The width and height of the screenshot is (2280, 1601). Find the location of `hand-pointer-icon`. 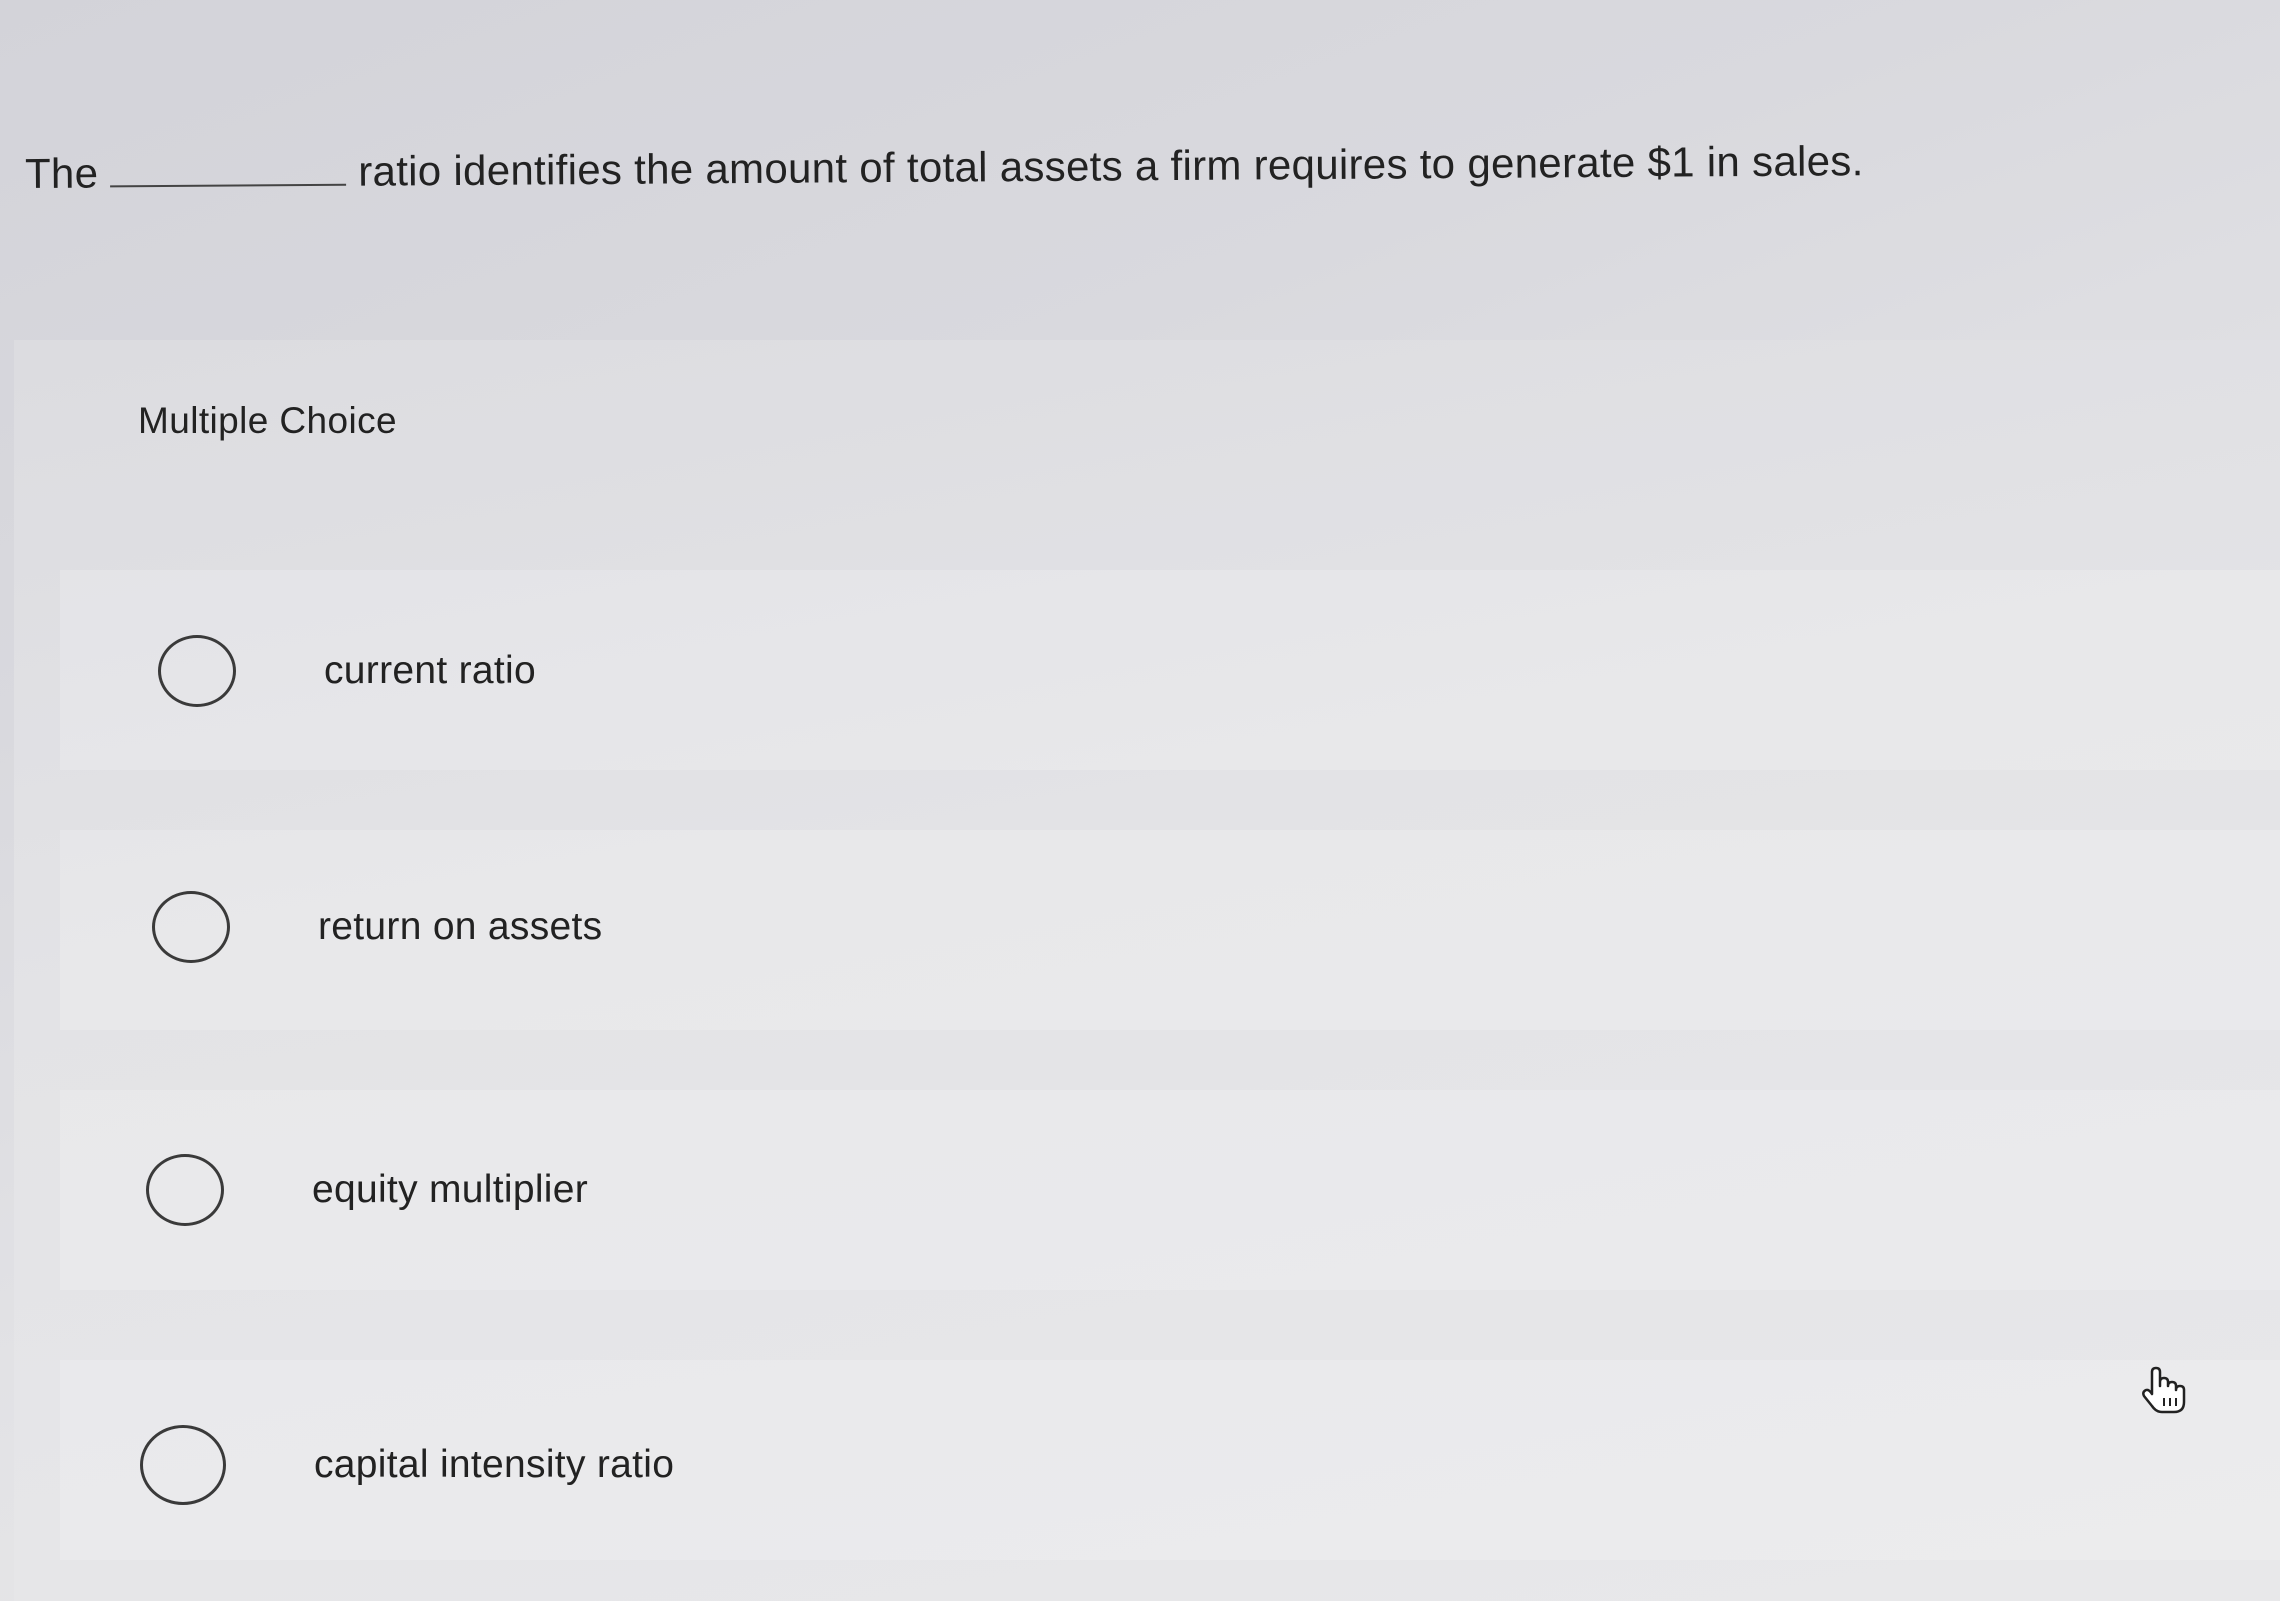

hand-pointer-icon is located at coordinates (2164, 1390).